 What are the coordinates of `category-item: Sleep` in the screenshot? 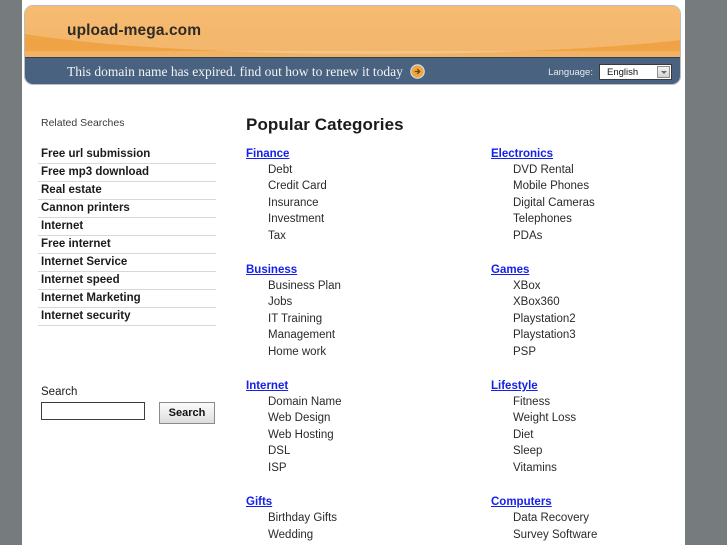 It's located at (591, 451).